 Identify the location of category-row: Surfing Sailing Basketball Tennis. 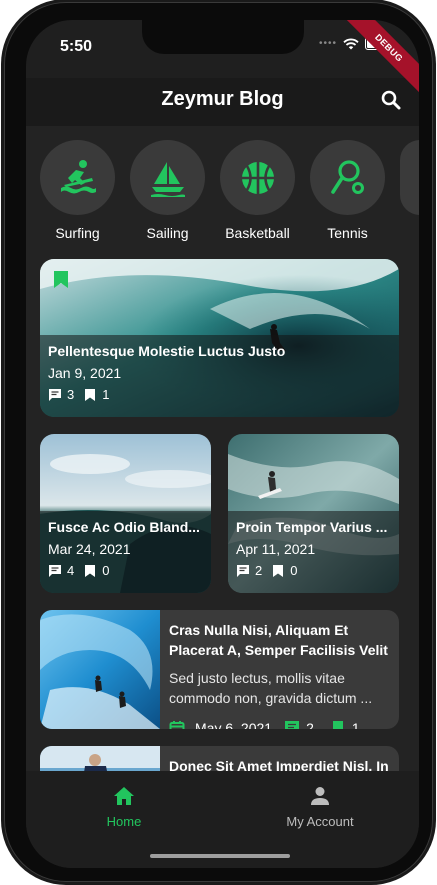
(229, 190).